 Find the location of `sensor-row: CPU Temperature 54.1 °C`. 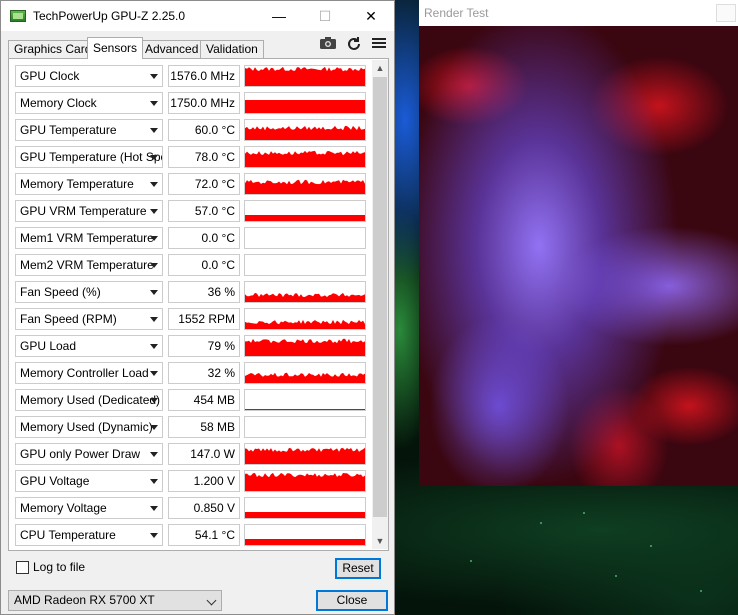

sensor-row: CPU Temperature 54.1 °C is located at coordinates (192, 535).